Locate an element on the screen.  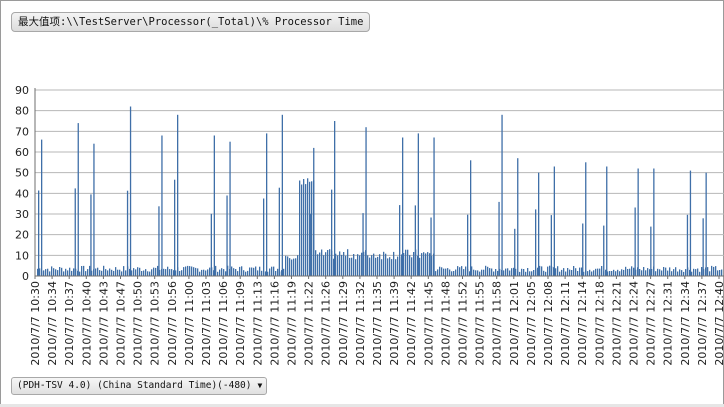
x-tick-label: 2010/7/7 11:13 is located at coordinates (257, 323).